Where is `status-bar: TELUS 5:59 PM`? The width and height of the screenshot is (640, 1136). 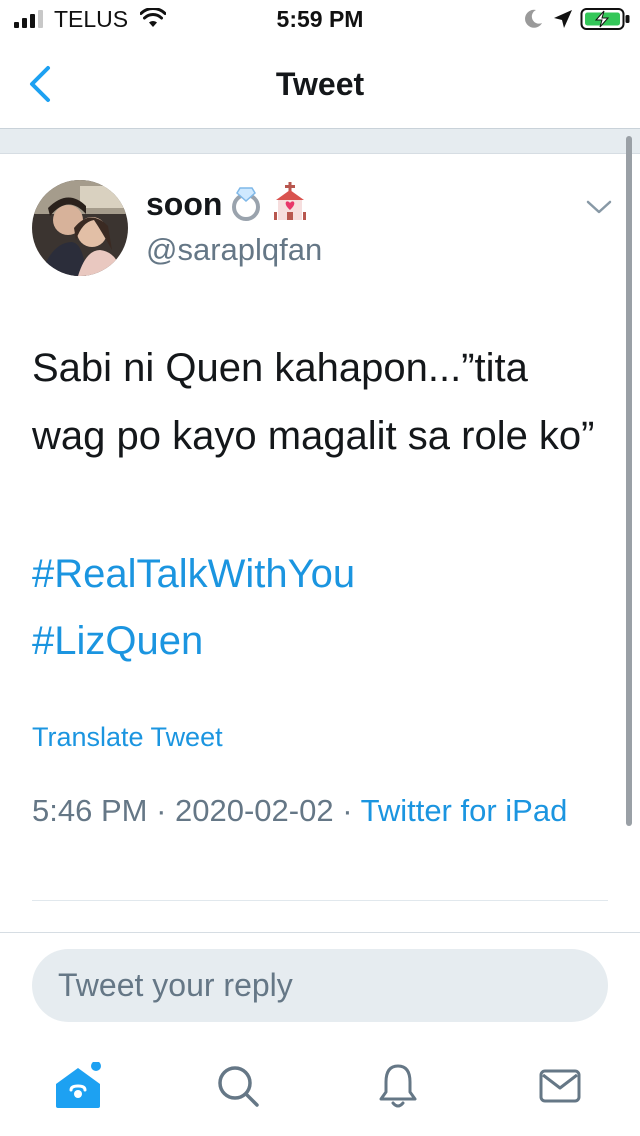
status-bar: TELUS 5:59 PM is located at coordinates (320, 20).